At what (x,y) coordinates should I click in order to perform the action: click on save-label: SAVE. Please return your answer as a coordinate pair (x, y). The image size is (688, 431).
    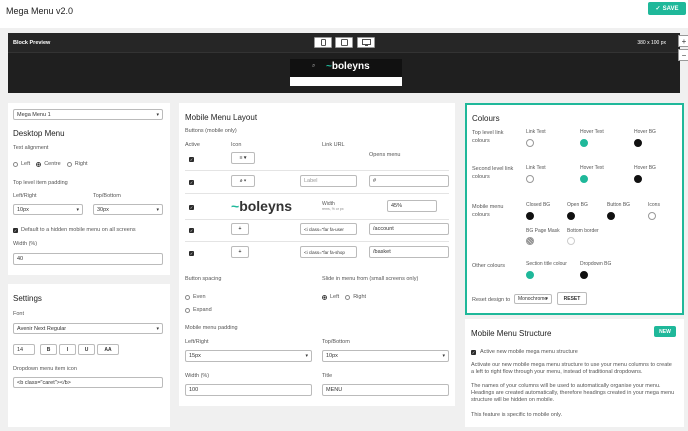
    Looking at the image, I should click on (670, 8).